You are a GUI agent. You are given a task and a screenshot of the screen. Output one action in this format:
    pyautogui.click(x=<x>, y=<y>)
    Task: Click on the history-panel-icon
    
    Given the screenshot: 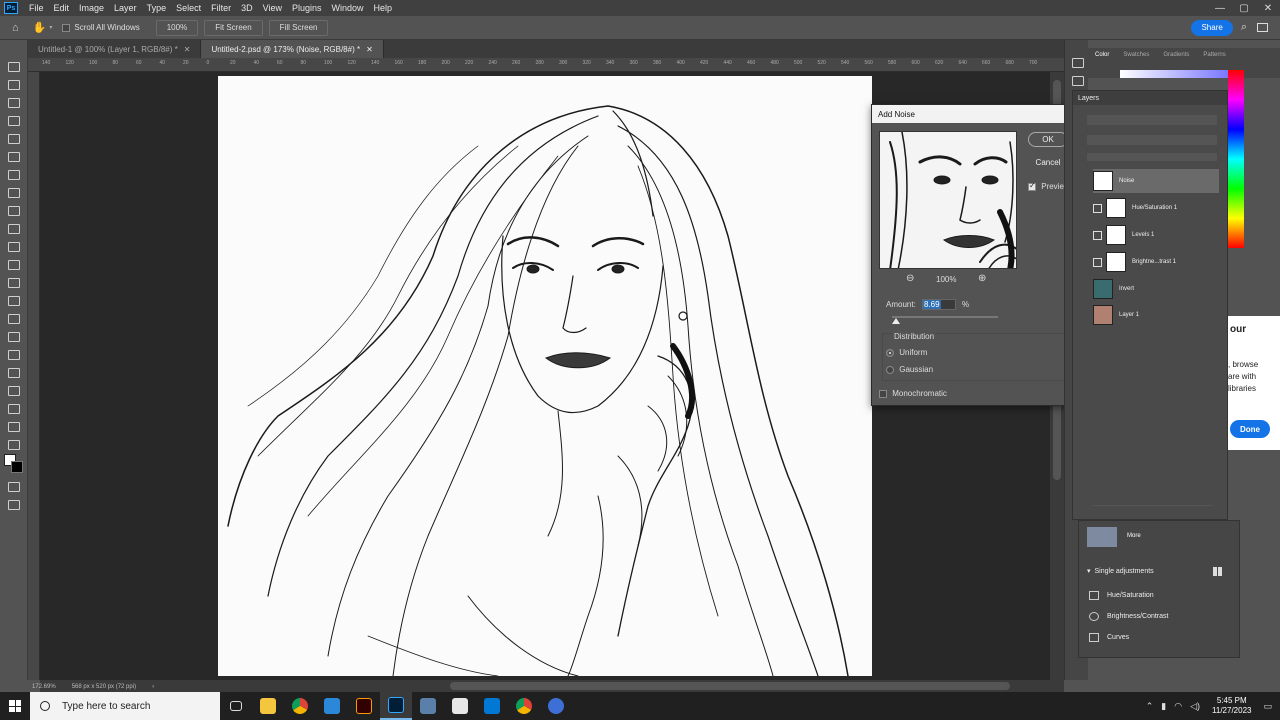 What is the action you would take?
    pyautogui.click(x=1077, y=62)
    